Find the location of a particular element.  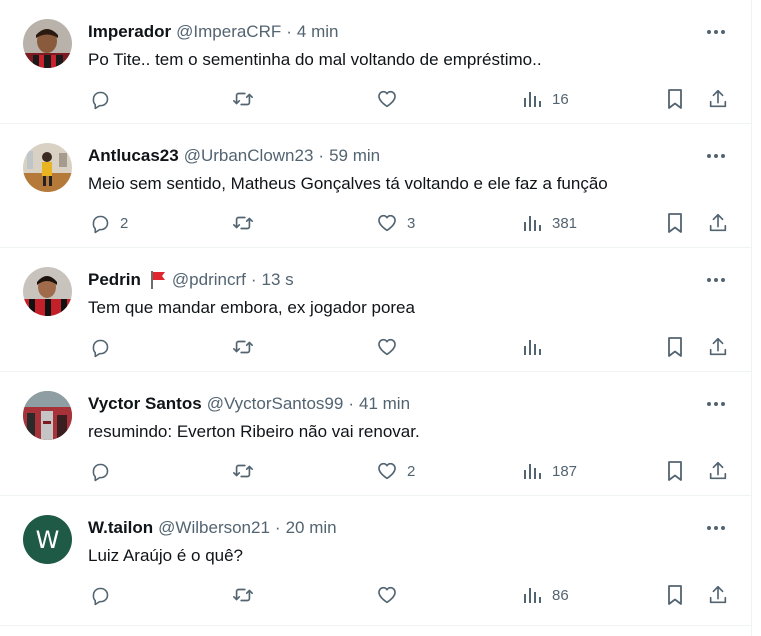

author-name: W.tailon is located at coordinates (120, 528).